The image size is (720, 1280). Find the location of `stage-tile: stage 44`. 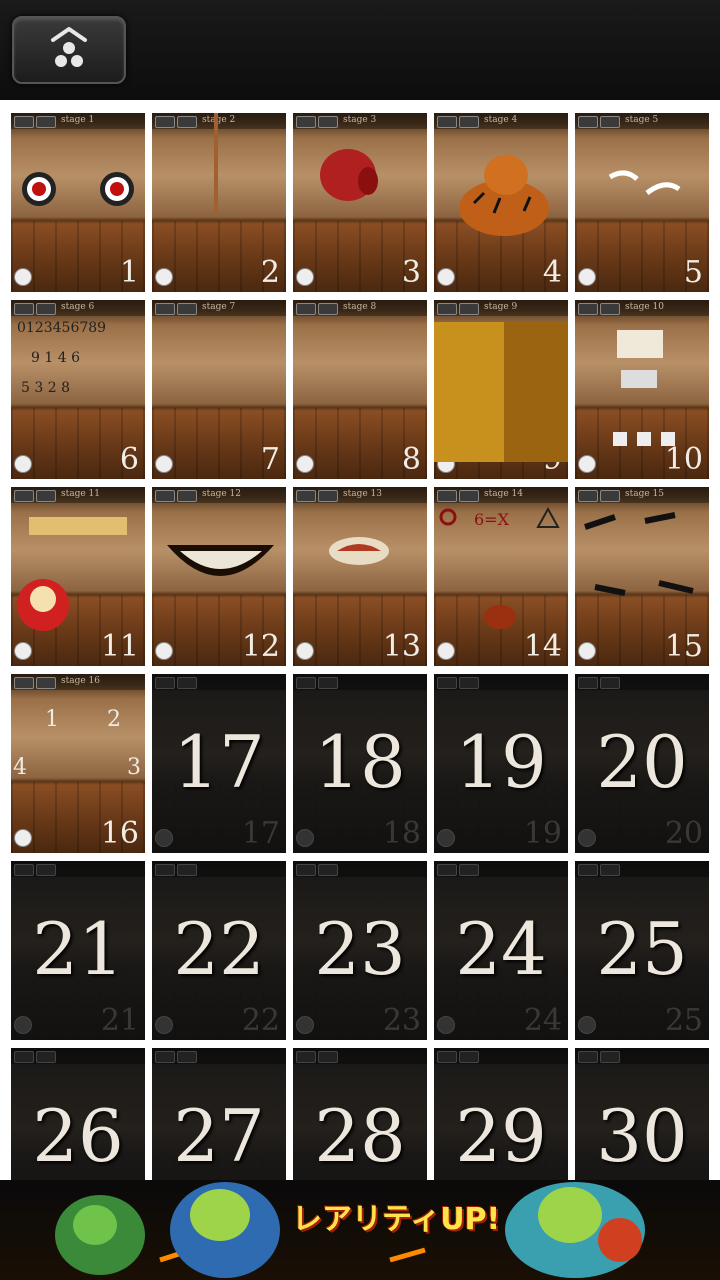

stage-tile: stage 44 is located at coordinates (501, 202).